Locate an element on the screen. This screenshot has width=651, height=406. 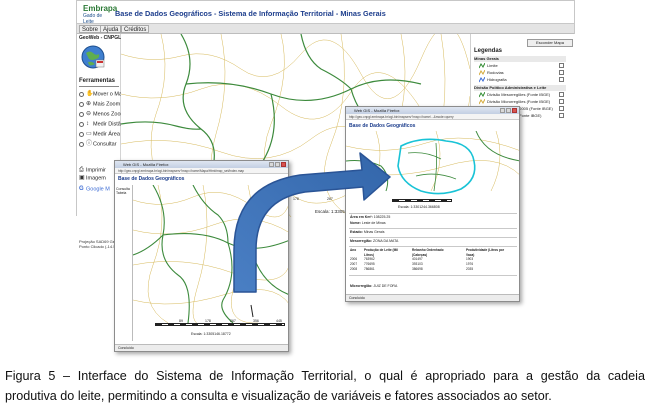
scale-bar is located at coordinates (220, 324).